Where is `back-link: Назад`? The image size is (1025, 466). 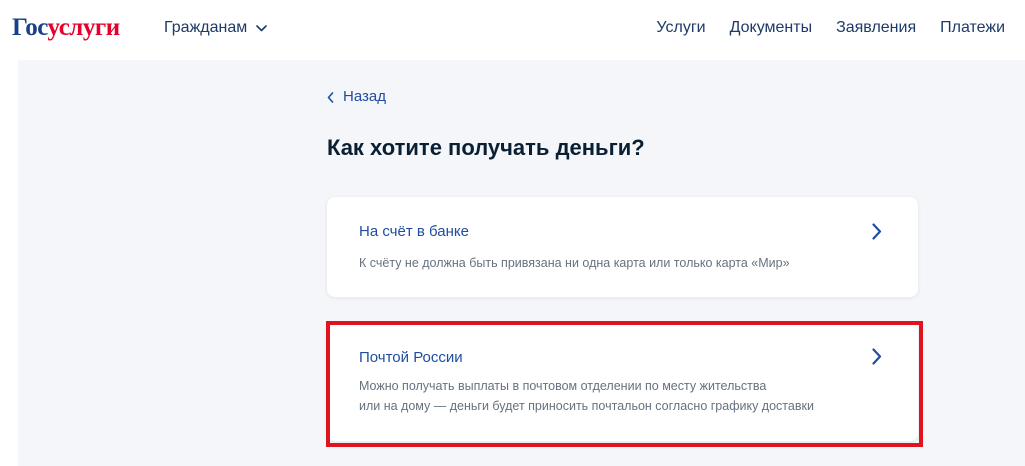 back-link: Назад is located at coordinates (356, 97).